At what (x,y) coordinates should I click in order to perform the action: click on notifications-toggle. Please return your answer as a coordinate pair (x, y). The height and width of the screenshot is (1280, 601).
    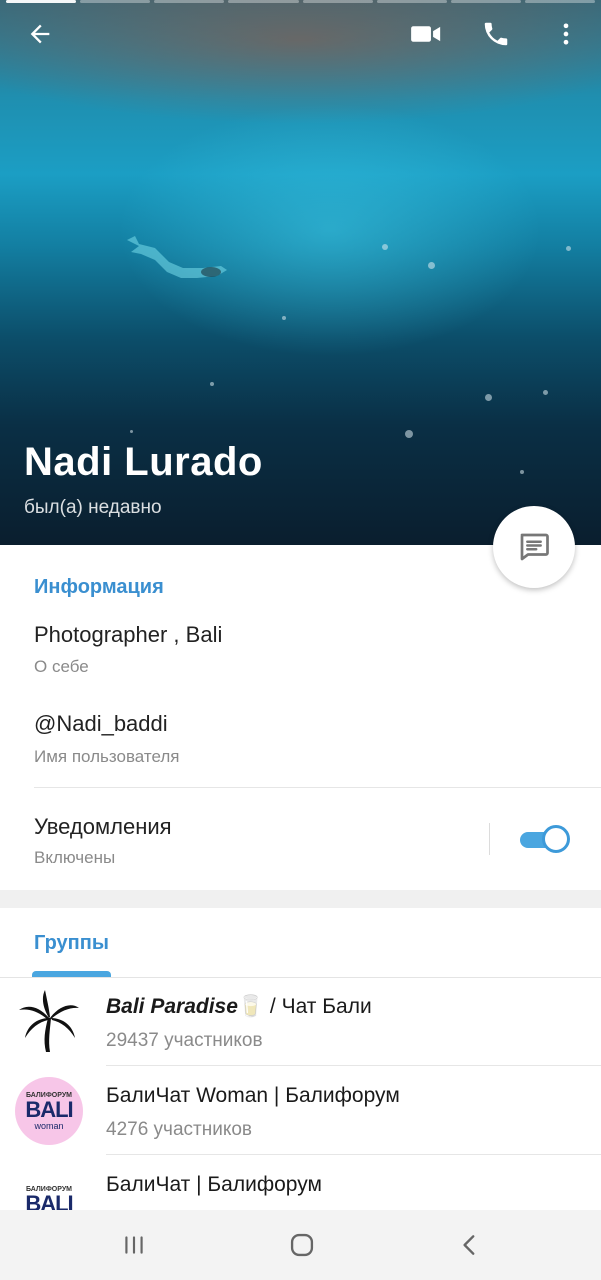
    Looking at the image, I should click on (545, 839).